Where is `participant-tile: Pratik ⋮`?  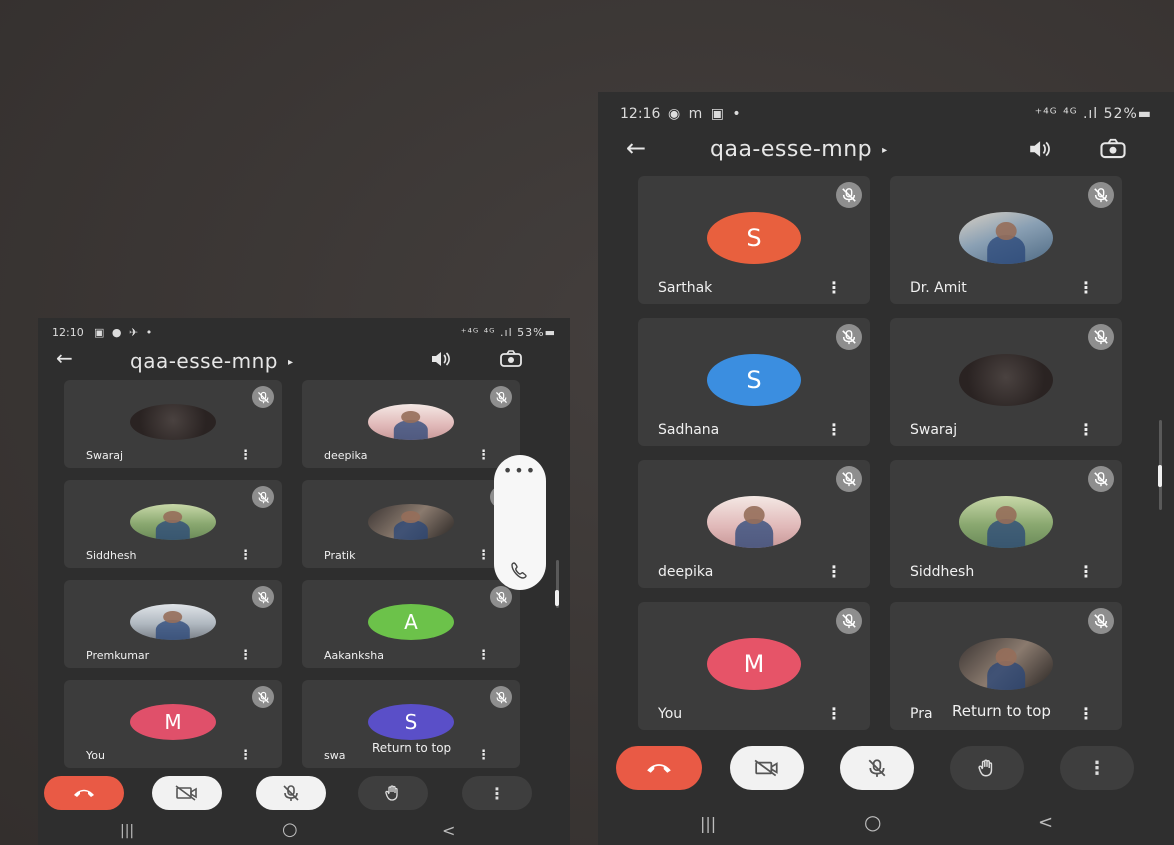
participant-tile: Pratik ⋮ is located at coordinates (411, 524).